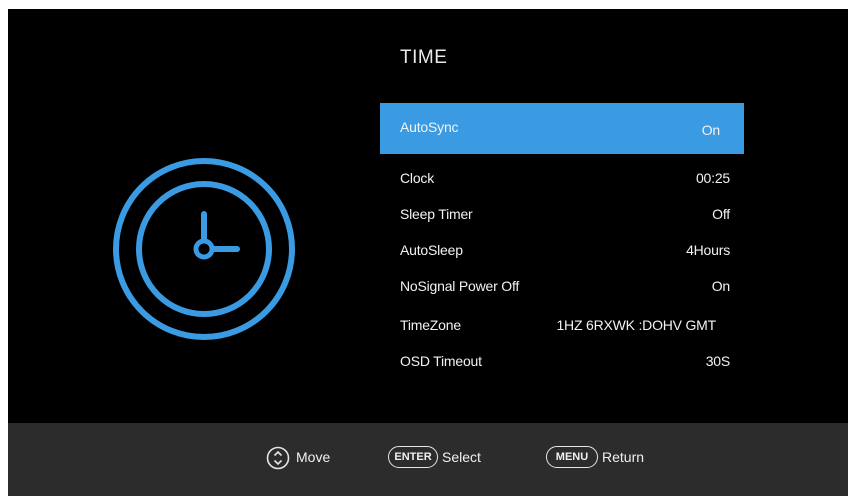  I want to click on footer-hint-bar: Move ENTER Select MENU Return, so click(428, 459).